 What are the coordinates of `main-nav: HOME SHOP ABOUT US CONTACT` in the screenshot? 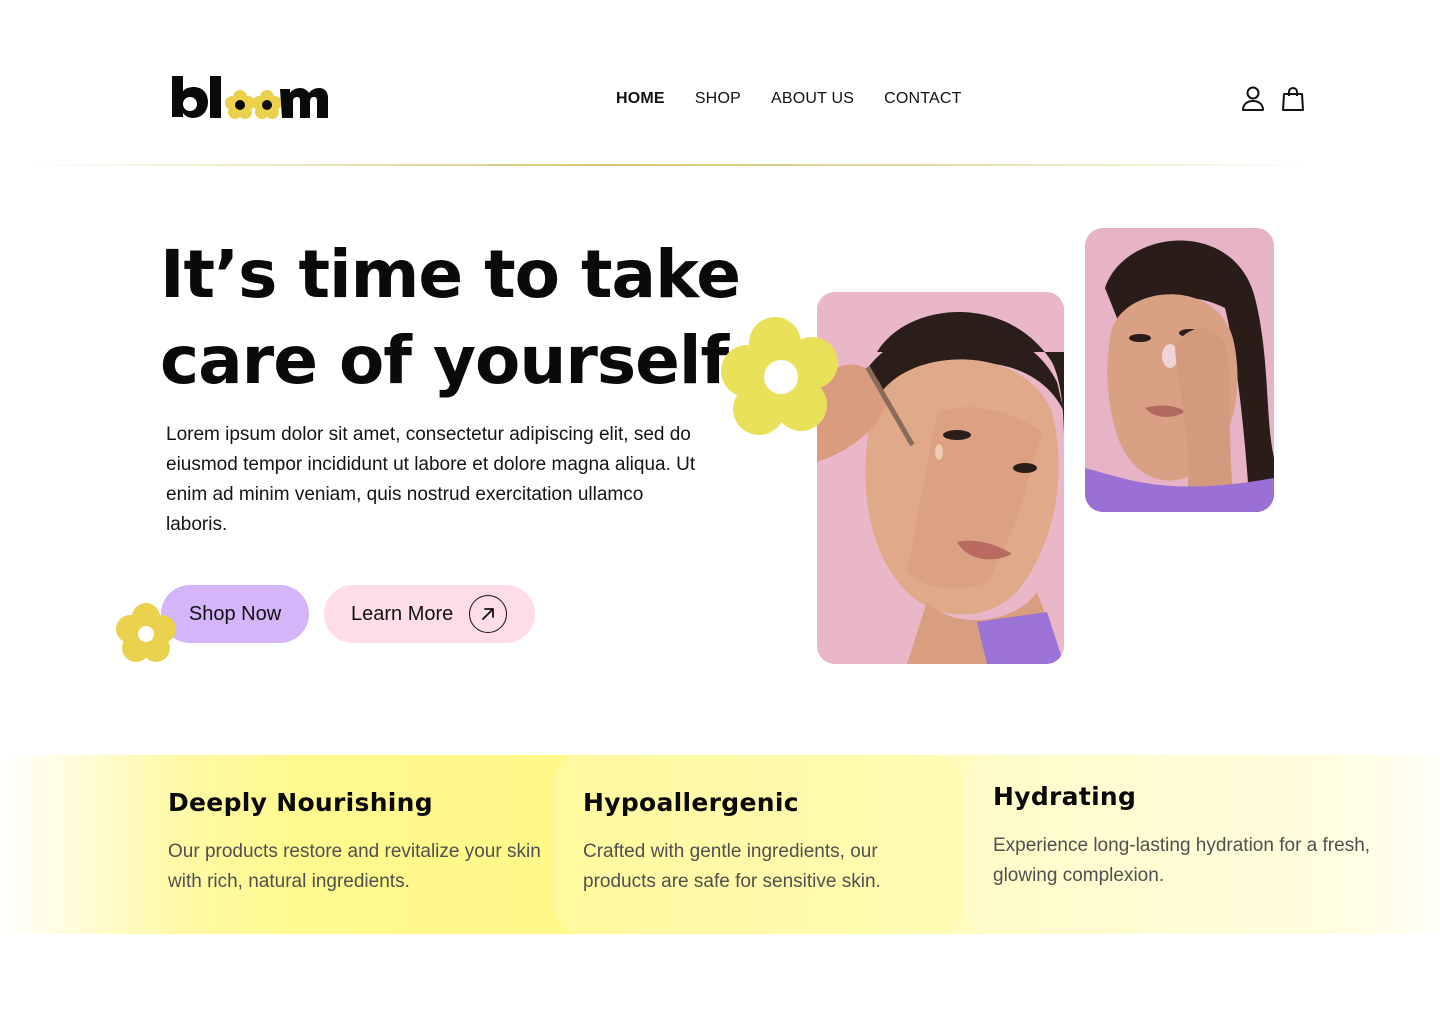 It's located at (789, 99).